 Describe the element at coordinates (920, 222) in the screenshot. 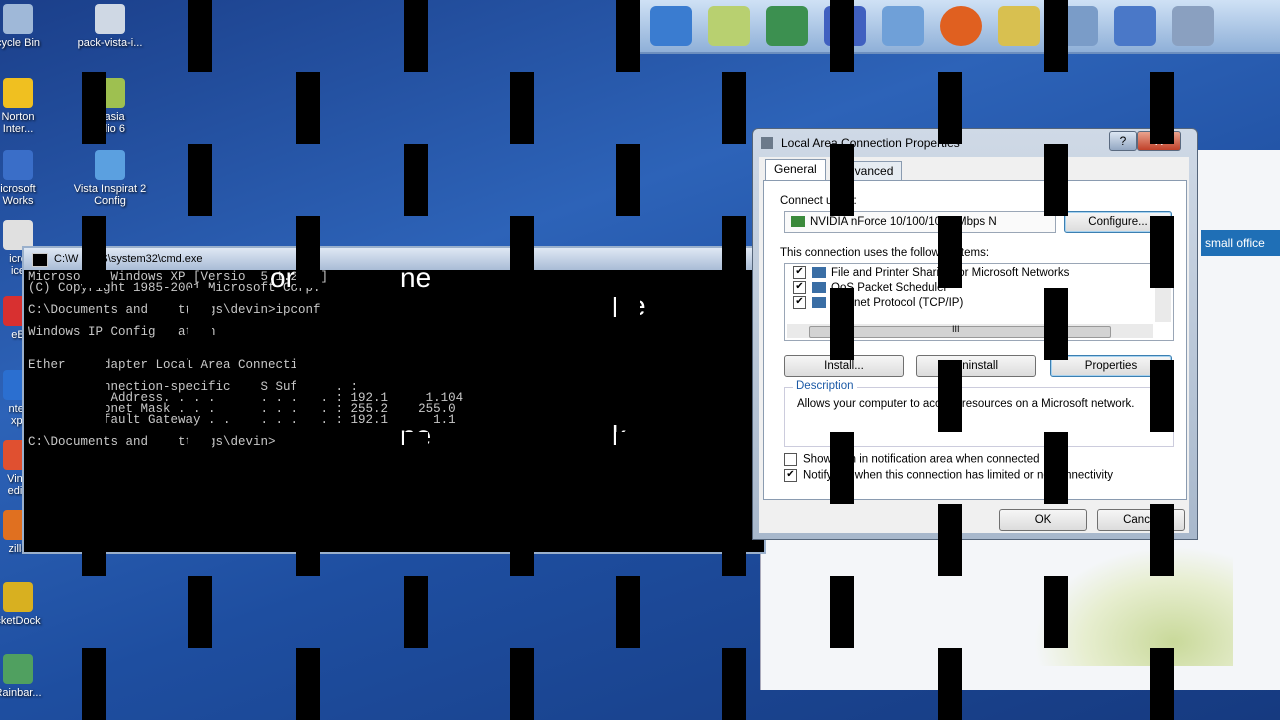

I see `adapter-field: NVIDIA nForce 10/100/1000 Mbps N` at that location.